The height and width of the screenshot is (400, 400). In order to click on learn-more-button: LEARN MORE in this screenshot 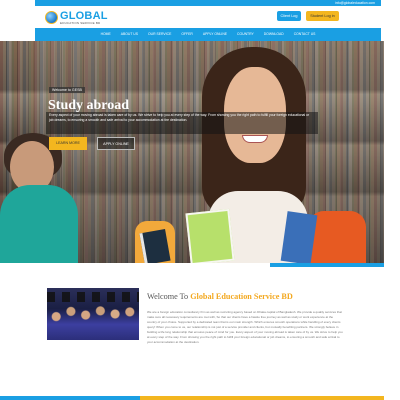, I will do `click(68, 143)`.